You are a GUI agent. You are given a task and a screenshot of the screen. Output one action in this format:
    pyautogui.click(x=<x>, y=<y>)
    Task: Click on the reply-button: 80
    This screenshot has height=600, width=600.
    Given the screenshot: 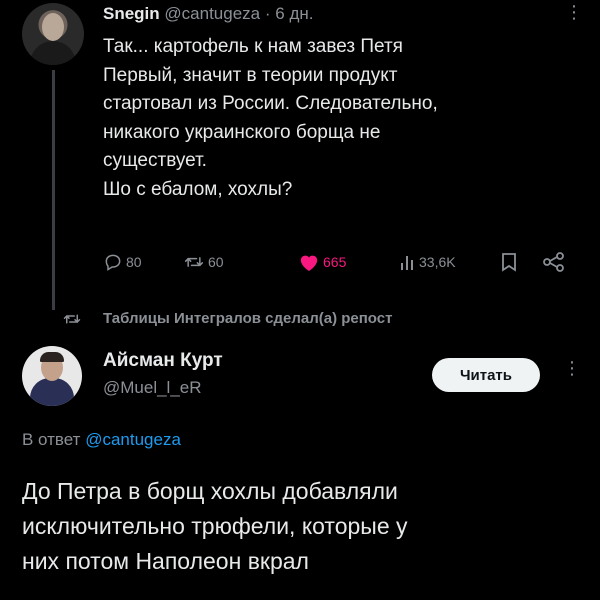 What is the action you would take?
    pyautogui.click(x=122, y=262)
    